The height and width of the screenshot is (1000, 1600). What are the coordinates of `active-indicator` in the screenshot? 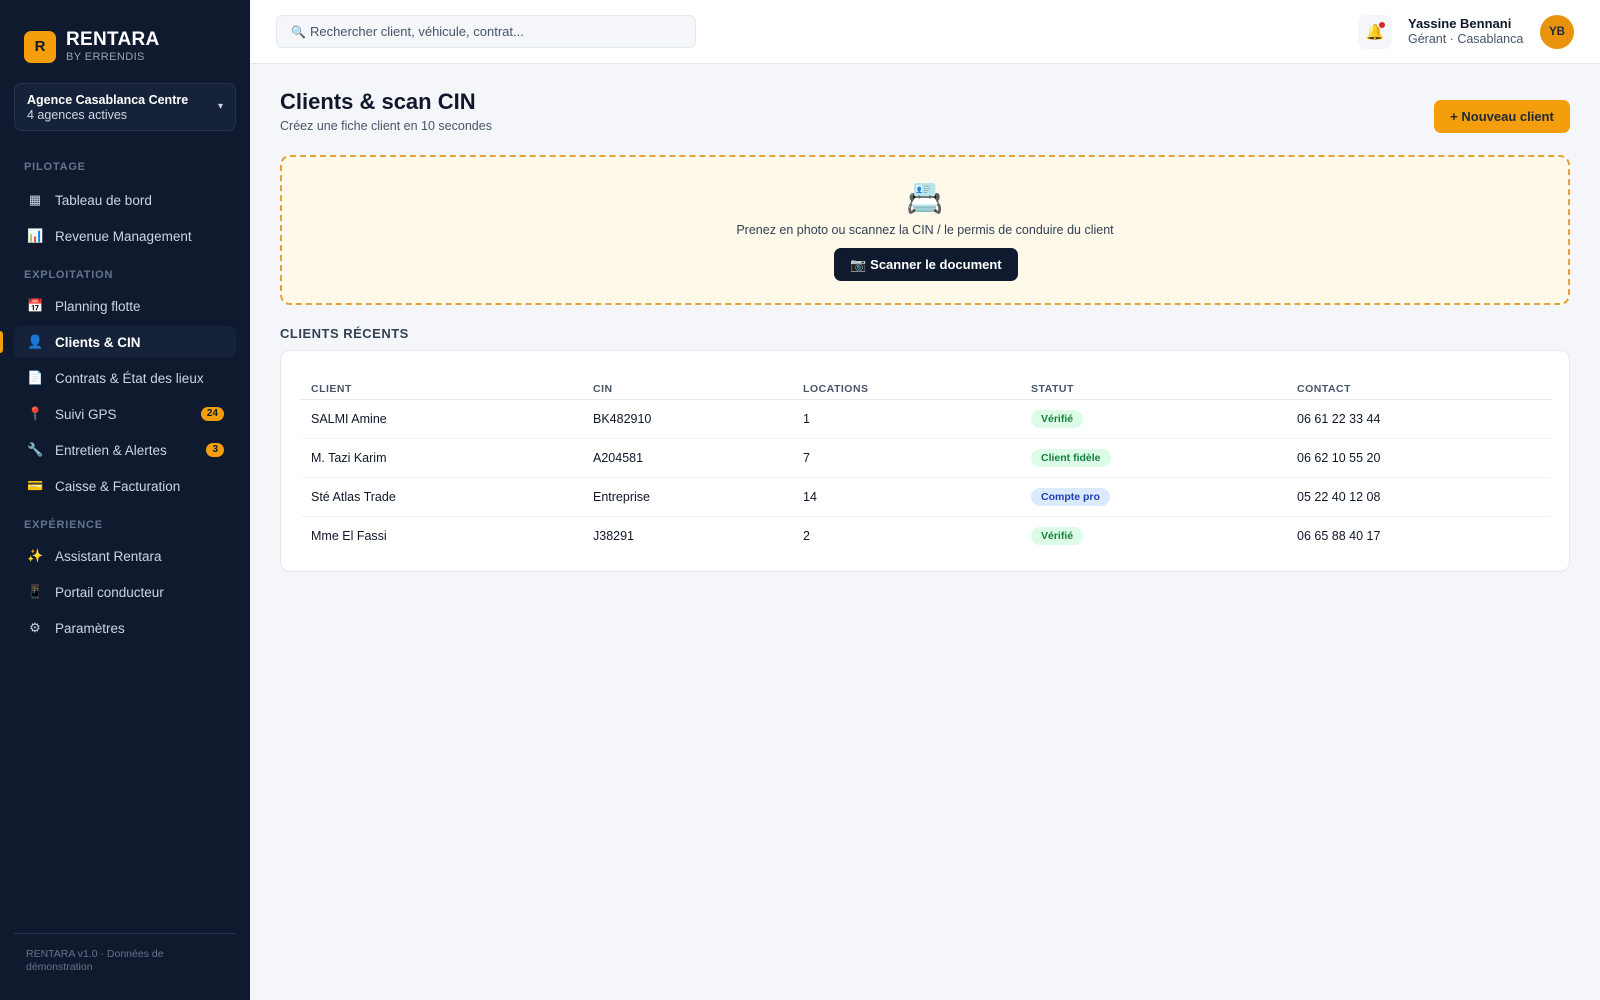 It's located at (1, 342).